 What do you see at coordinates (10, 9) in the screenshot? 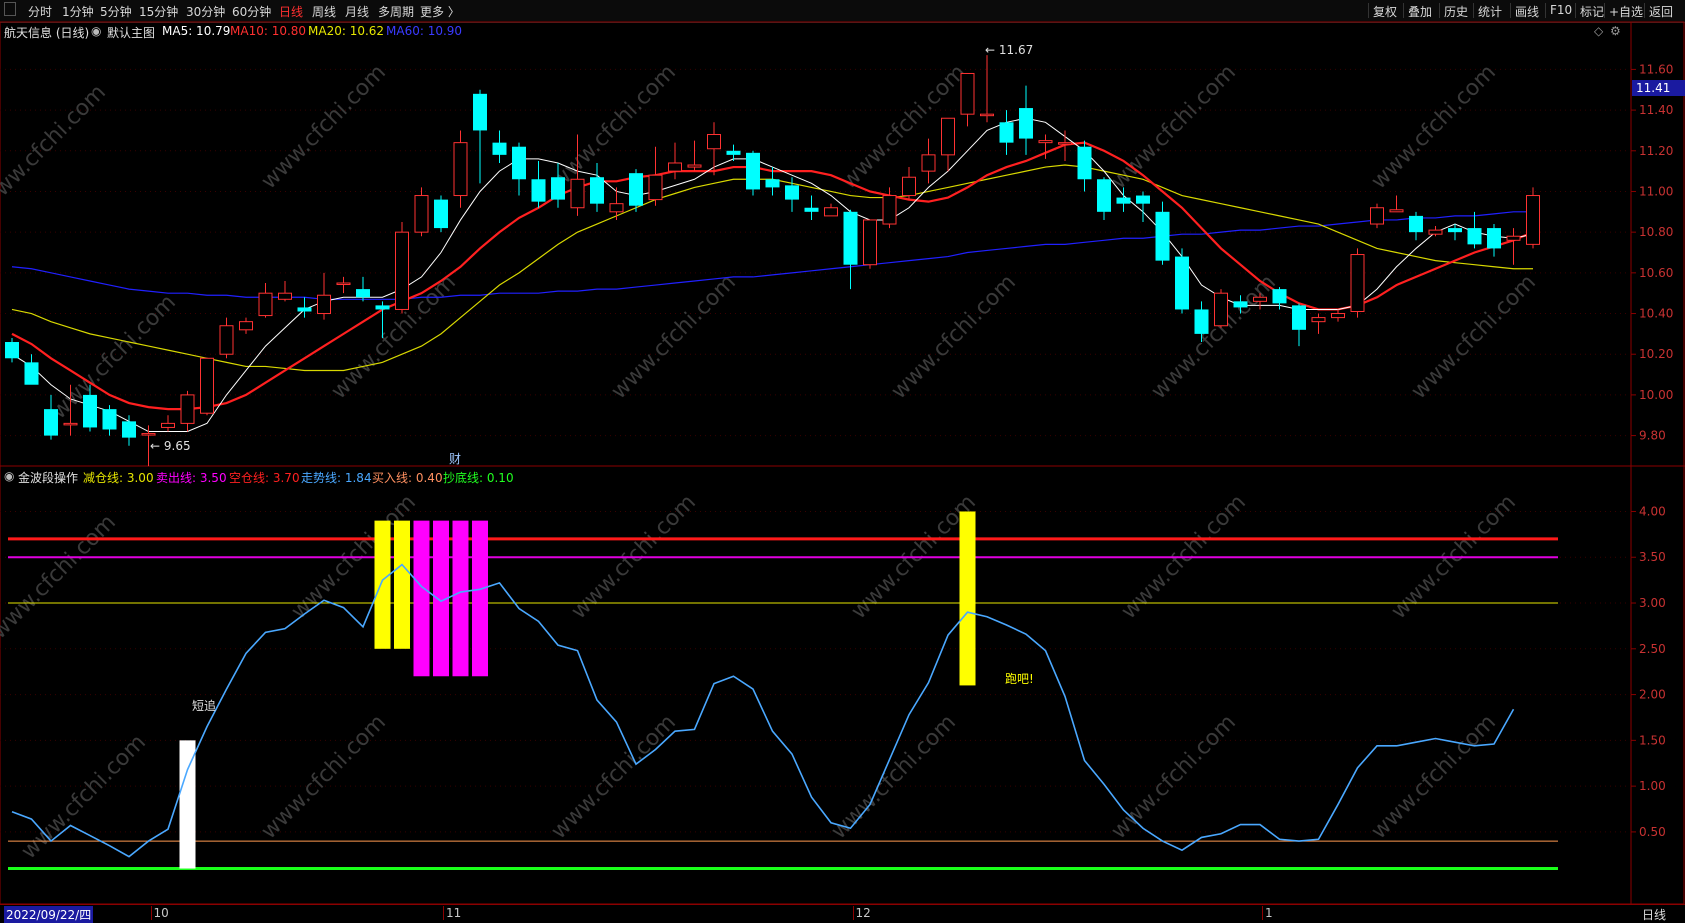
I see `window-toggle-icon` at bounding box center [10, 9].